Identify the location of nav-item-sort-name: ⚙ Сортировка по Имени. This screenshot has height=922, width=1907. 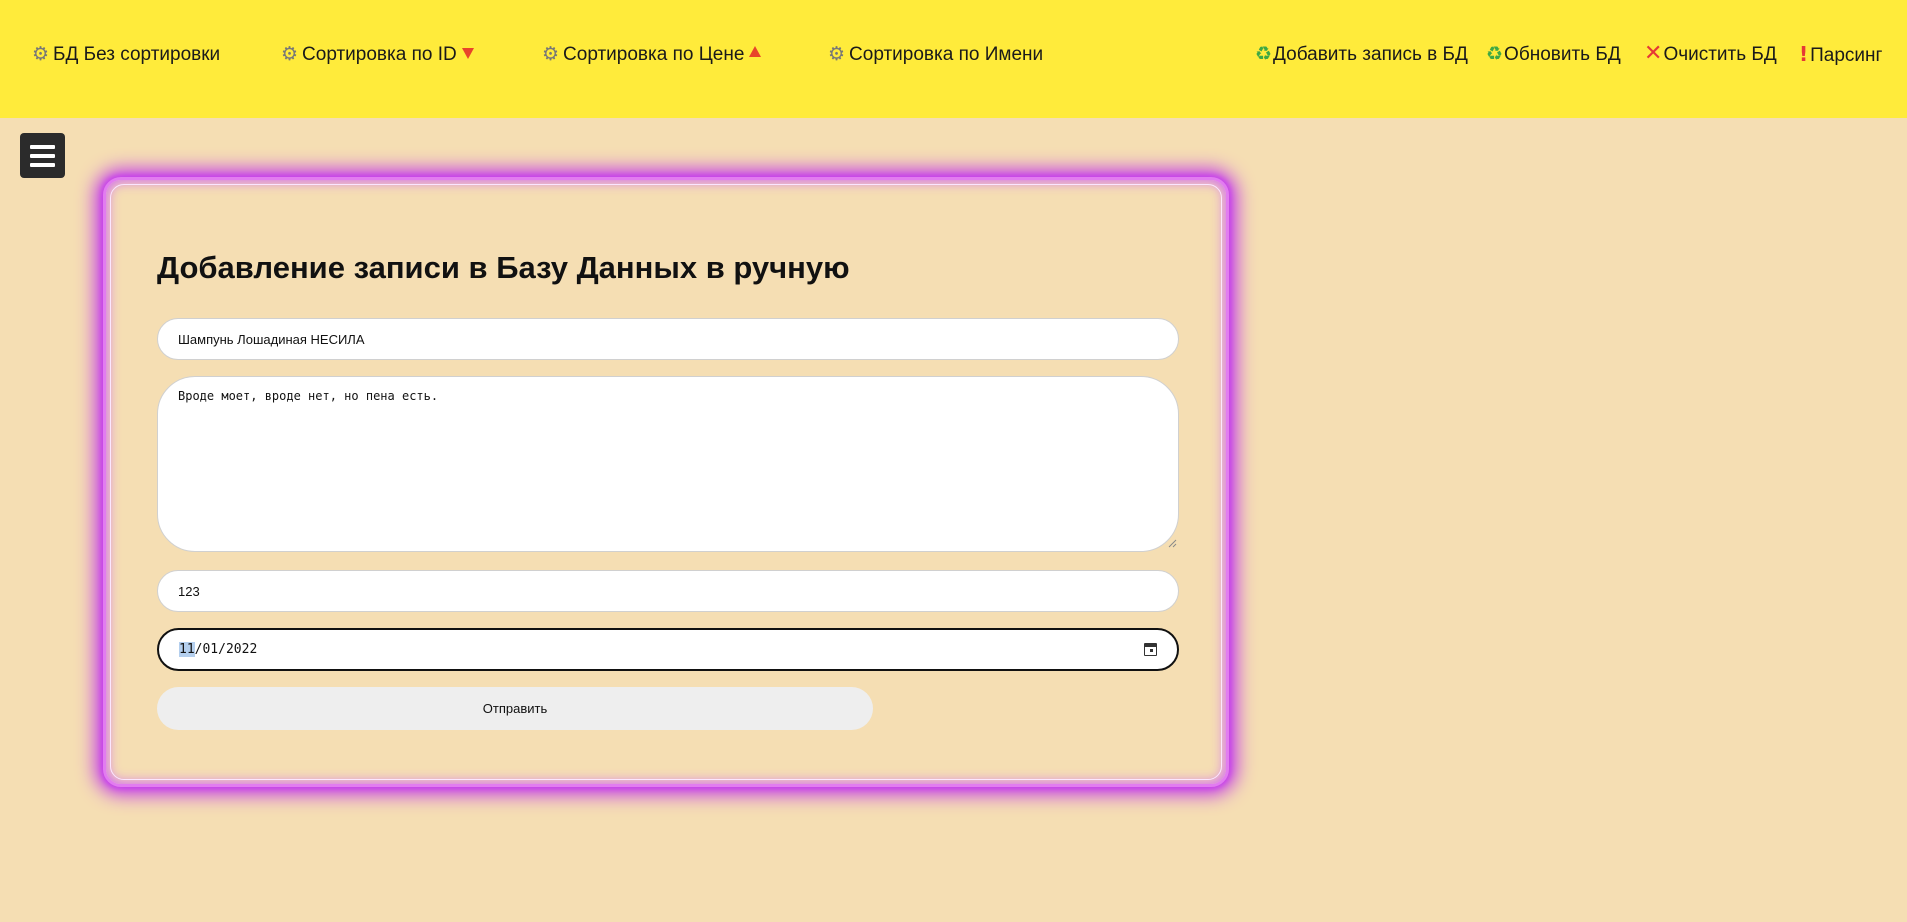
(935, 54).